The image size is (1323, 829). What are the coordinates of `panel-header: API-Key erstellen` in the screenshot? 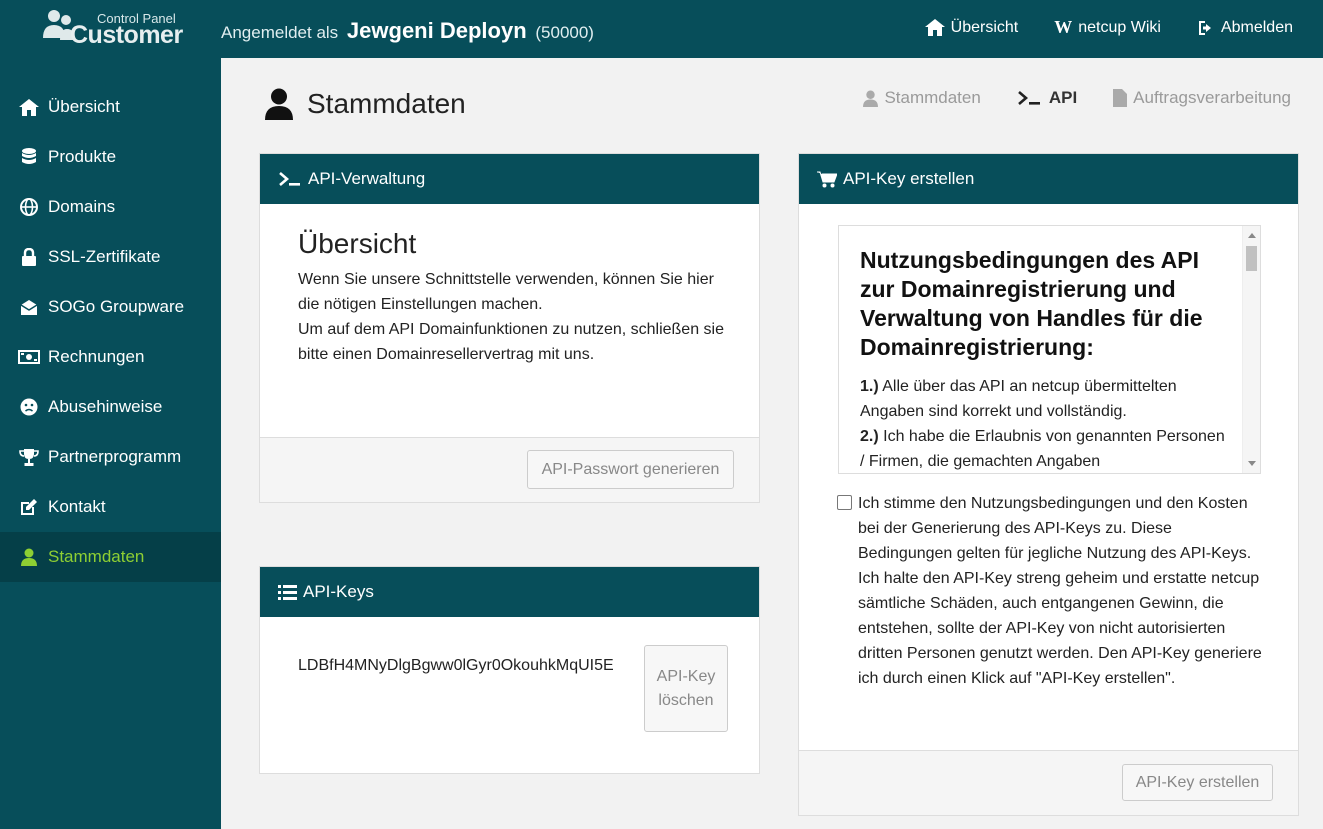 It's located at (1048, 179).